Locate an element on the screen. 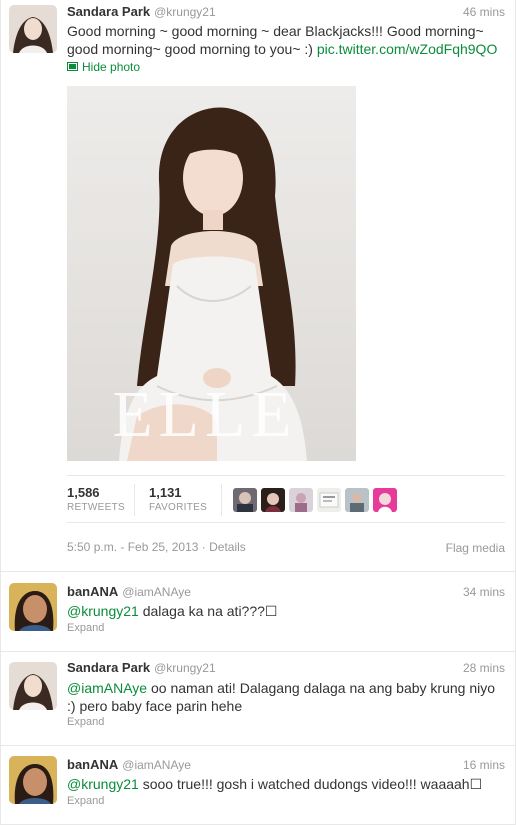 This screenshot has height=825, width=516. tweet-text-body: dalaga ka na ati???☐ is located at coordinates (208, 611).